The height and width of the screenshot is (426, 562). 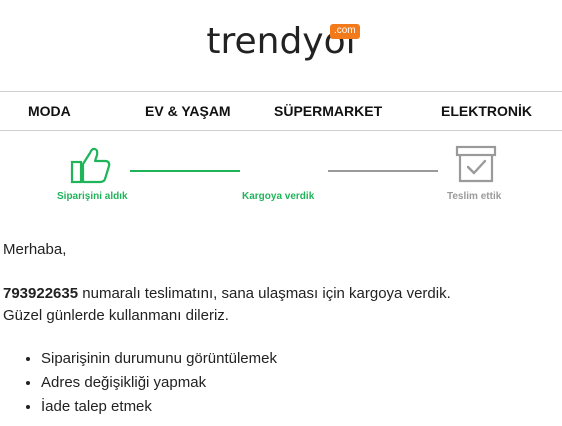 What do you see at coordinates (91, 165) in the screenshot?
I see `thumbs-up-icon` at bounding box center [91, 165].